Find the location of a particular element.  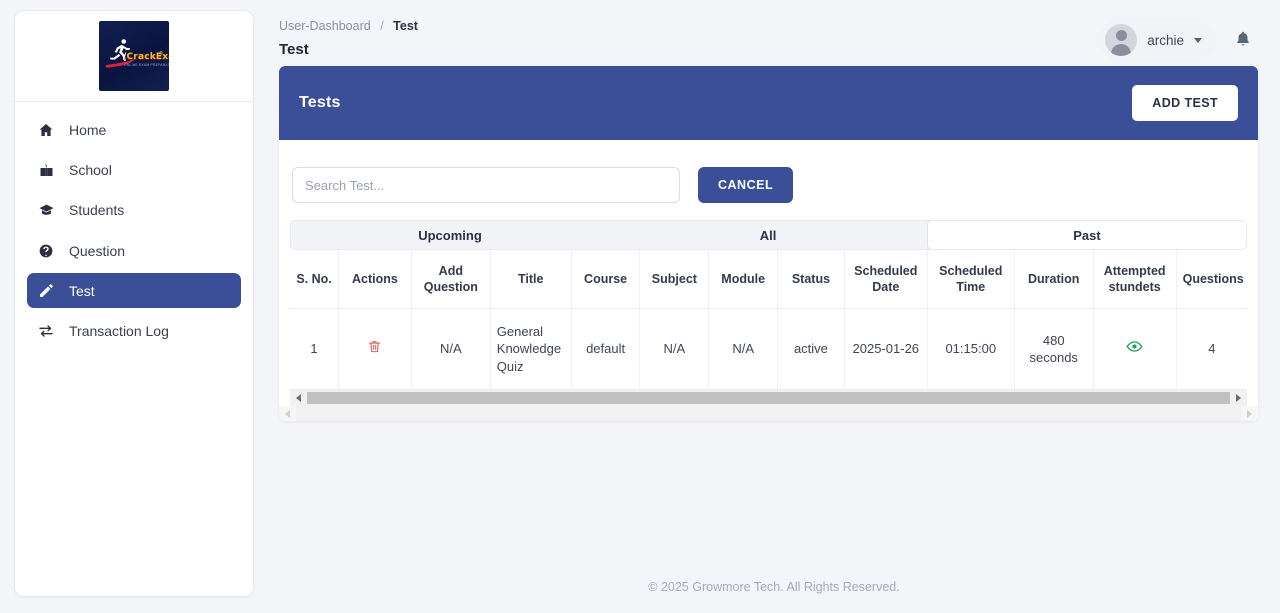

col-duration: Duration is located at coordinates (1054, 279).